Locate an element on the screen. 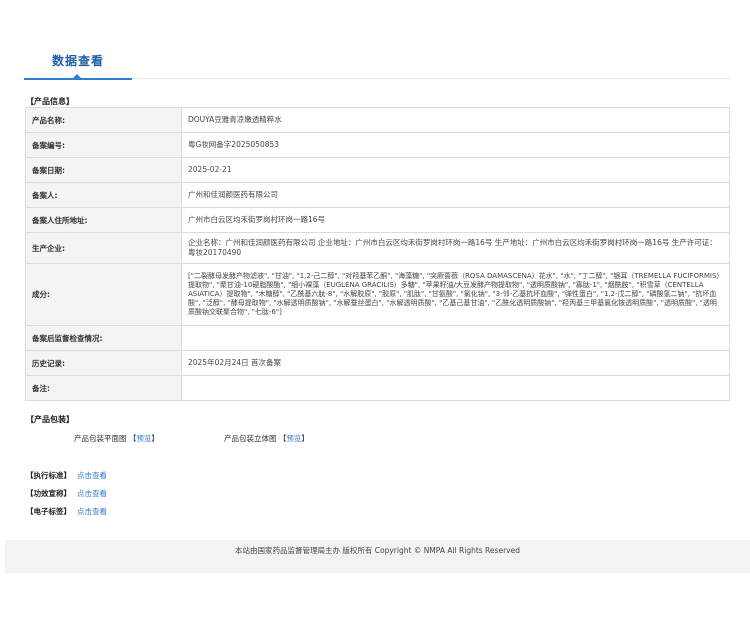 The image size is (750, 629). row-value: 粤G妆网备字2025050853 is located at coordinates (455, 145).